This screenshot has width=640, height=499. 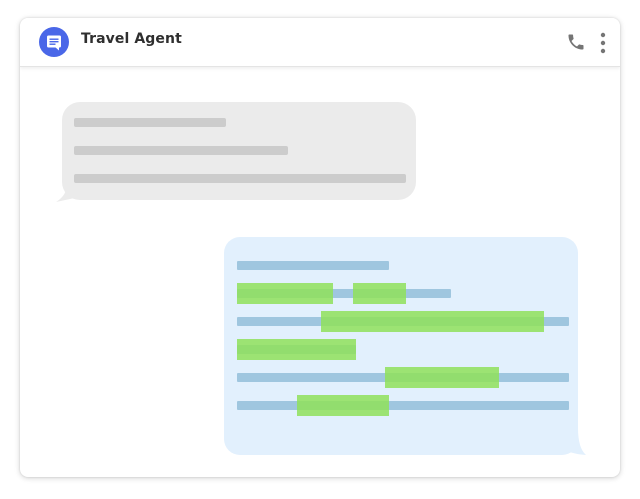 I want to click on agent-avatar, so click(x=54, y=42).